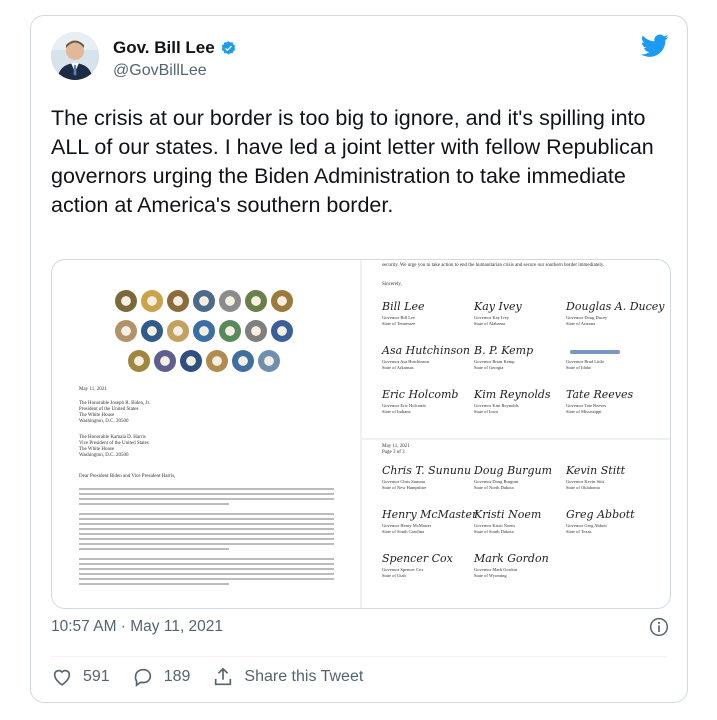 Image resolution: width=717 pixels, height=720 pixels. I want to click on page3-label: Page 3 of 3, so click(393, 452).